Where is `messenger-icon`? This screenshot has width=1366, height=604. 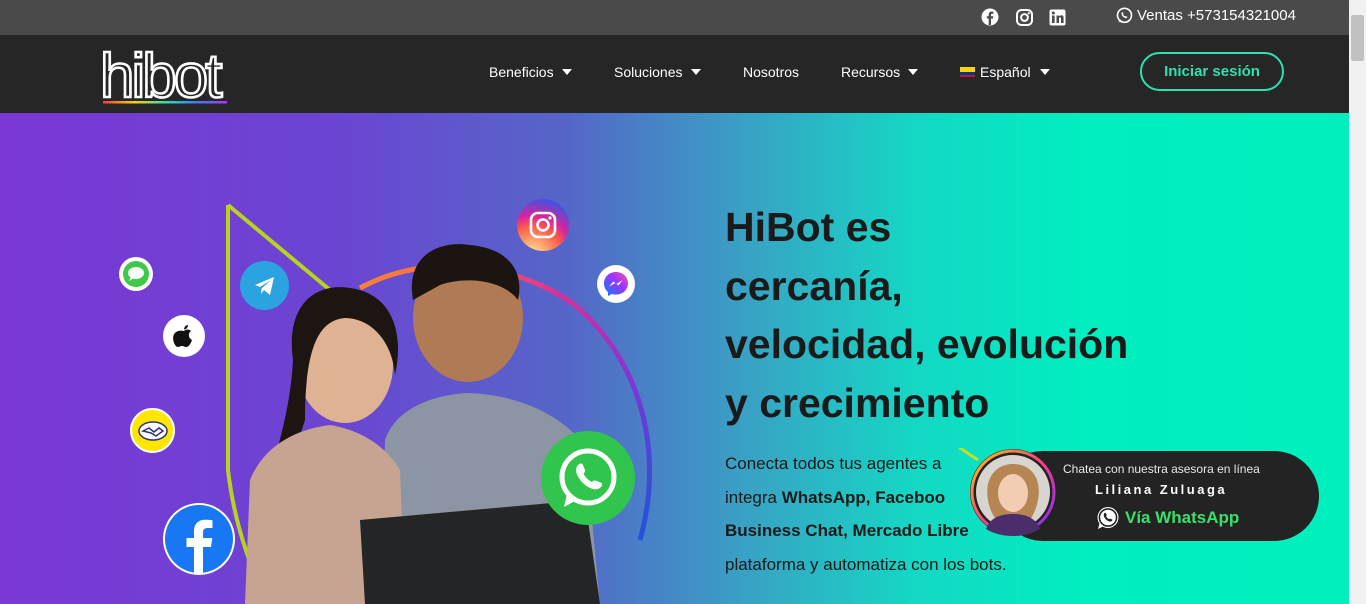 messenger-icon is located at coordinates (616, 284).